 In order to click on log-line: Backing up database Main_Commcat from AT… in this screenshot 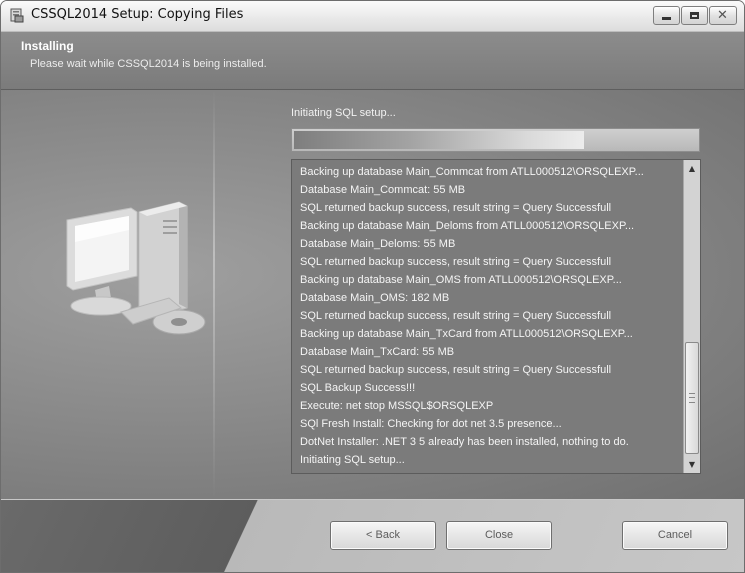, I will do `click(472, 172)`.